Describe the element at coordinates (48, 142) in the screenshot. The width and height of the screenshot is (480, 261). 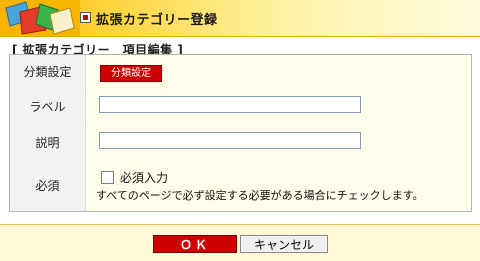
I see `description-field-label: 説明` at that location.